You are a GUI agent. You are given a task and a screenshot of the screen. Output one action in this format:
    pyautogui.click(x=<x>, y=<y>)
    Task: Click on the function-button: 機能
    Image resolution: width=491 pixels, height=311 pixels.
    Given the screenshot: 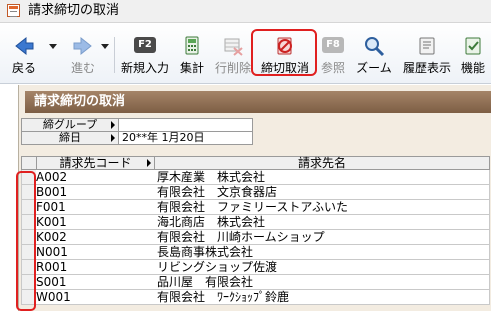 What is the action you would take?
    pyautogui.click(x=473, y=51)
    